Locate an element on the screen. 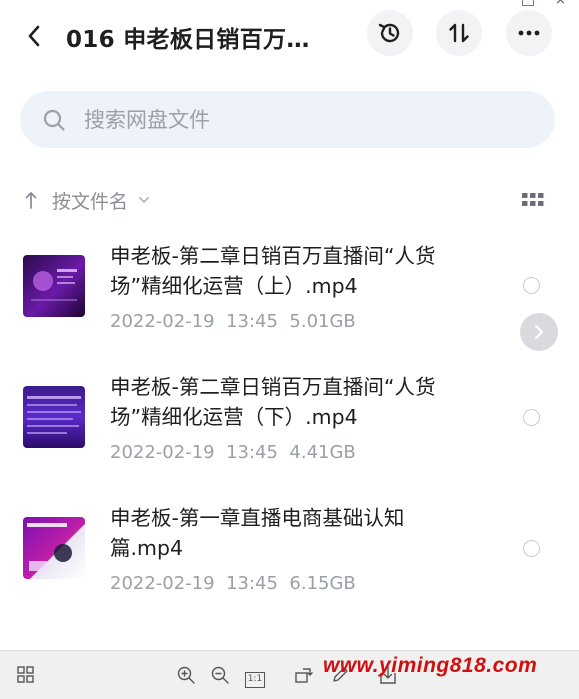 The width and height of the screenshot is (579, 699). file-meta: 2022-02-19 13:45 5.01GB is located at coordinates (233, 321).